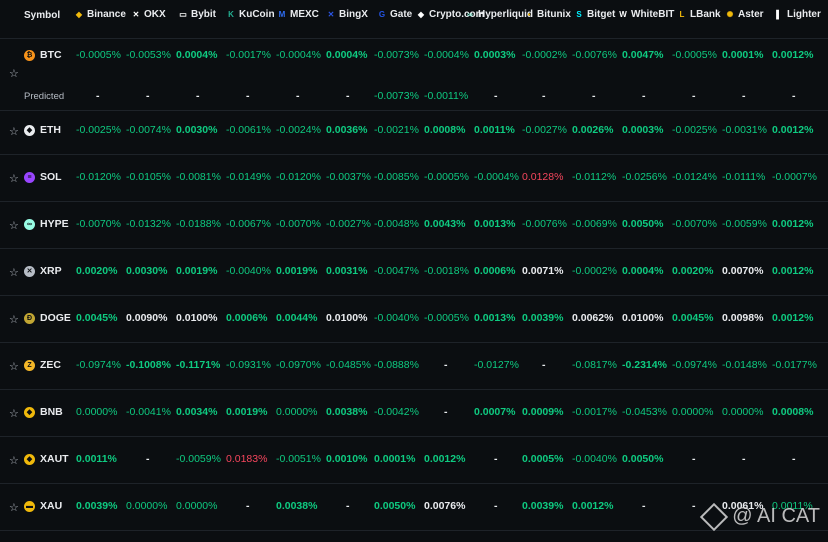 The height and width of the screenshot is (542, 828). What do you see at coordinates (98, 177) in the screenshot?
I see `funding-rate-cell: -0.0120%` at bounding box center [98, 177].